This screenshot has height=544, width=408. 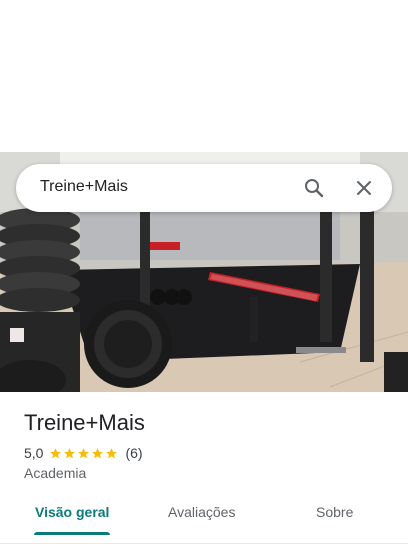 I want to click on tab-reviews: Avaliações, so click(x=201, y=512).